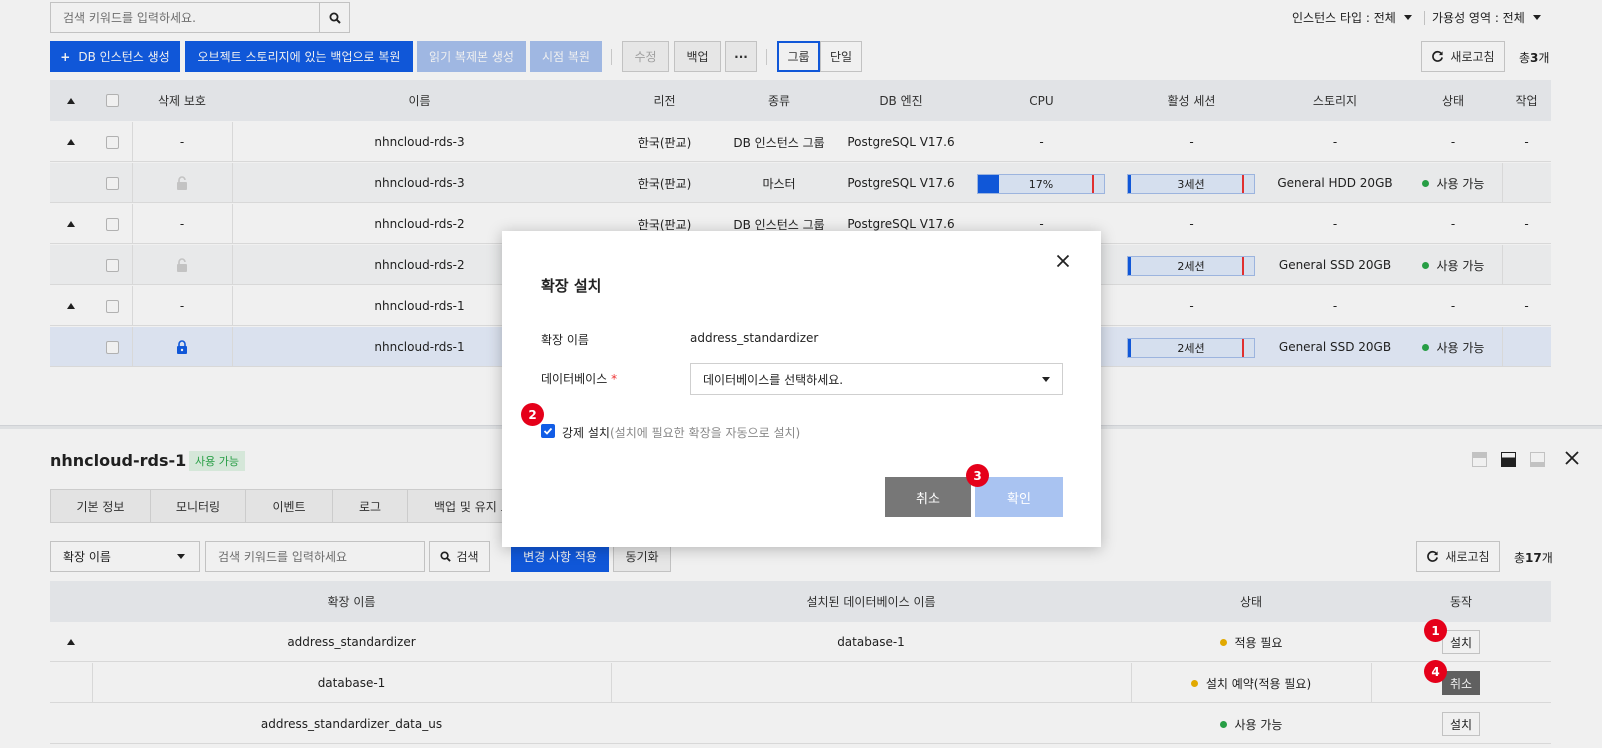  What do you see at coordinates (565, 340) in the screenshot?
I see `ext-name-label: 확장 이름` at bounding box center [565, 340].